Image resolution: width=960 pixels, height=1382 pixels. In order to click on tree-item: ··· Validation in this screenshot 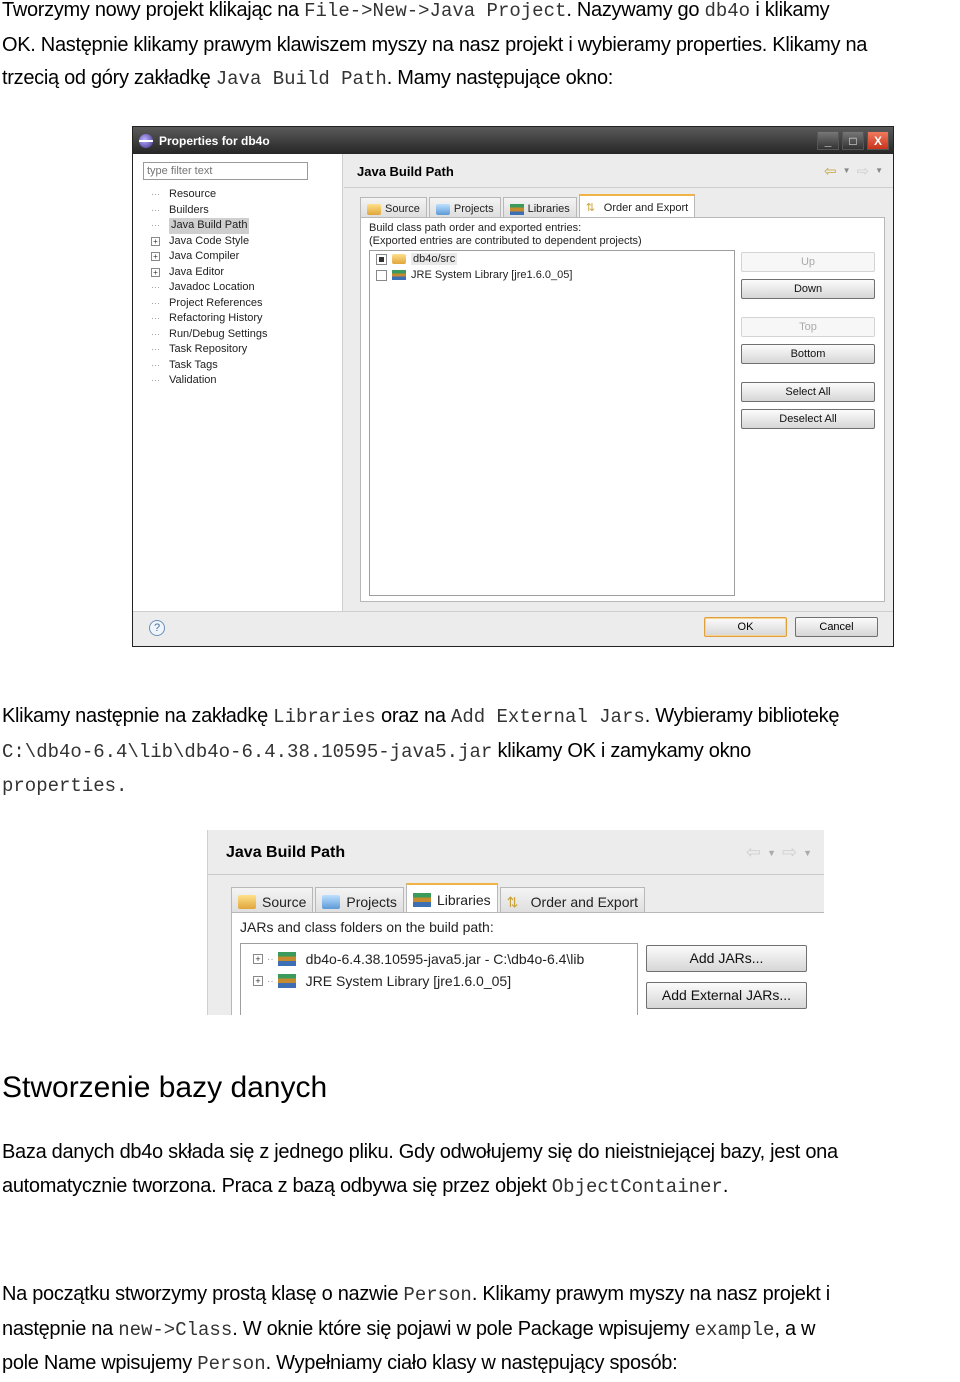, I will do `click(209, 381)`.